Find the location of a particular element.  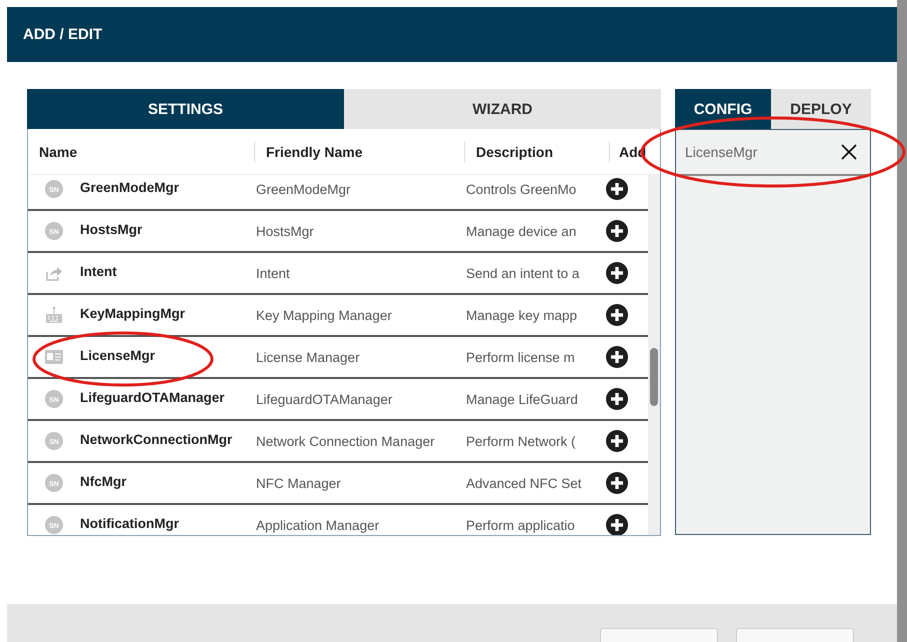

id-card-icon is located at coordinates (54, 357).